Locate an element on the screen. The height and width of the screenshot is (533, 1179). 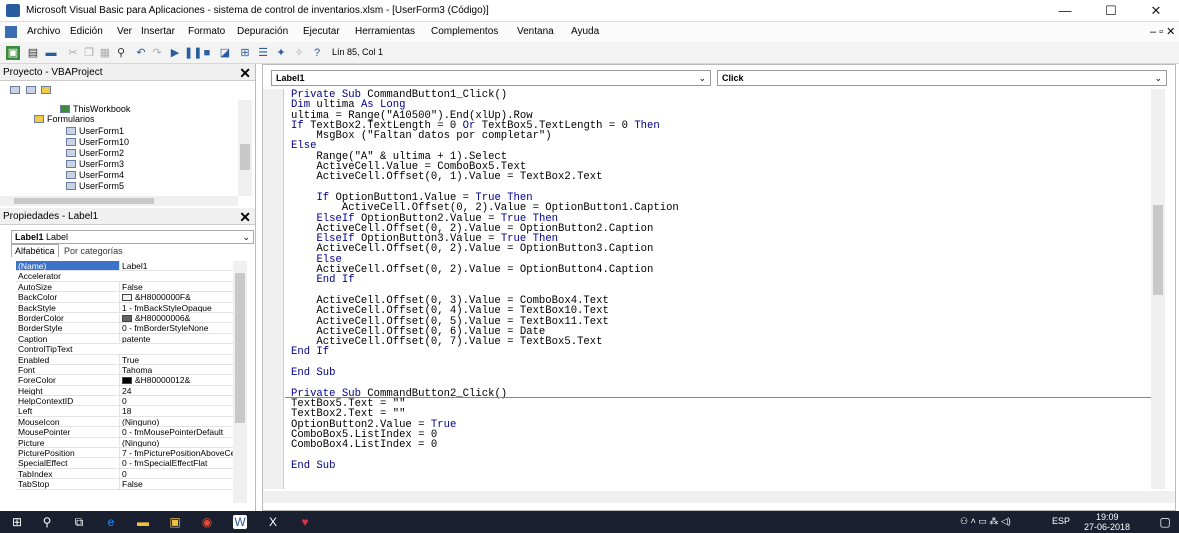
word-icon: W is located at coordinates (240, 522).